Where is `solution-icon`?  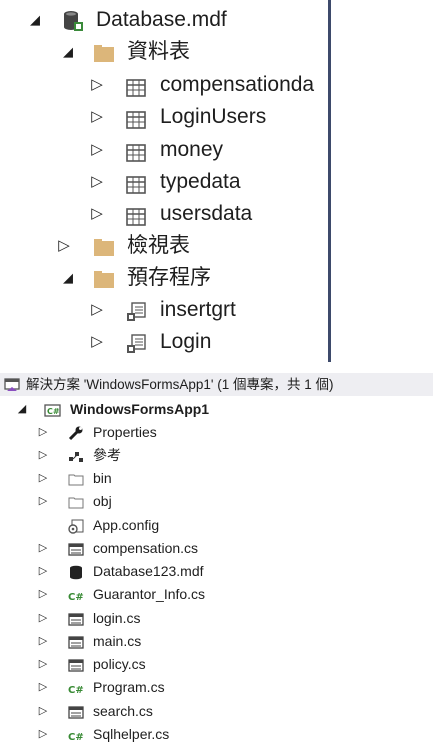
solution-icon is located at coordinates (12, 384).